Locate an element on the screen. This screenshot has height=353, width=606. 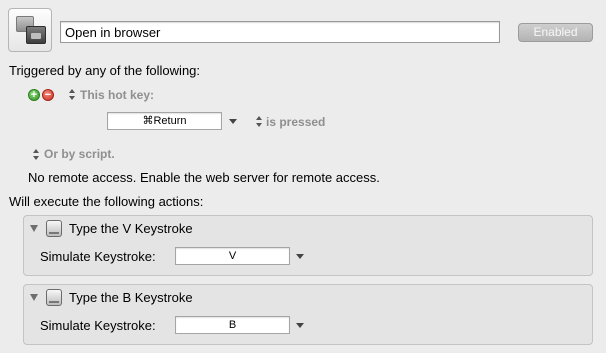
action-title: Type the B Keystroke is located at coordinates (131, 297).